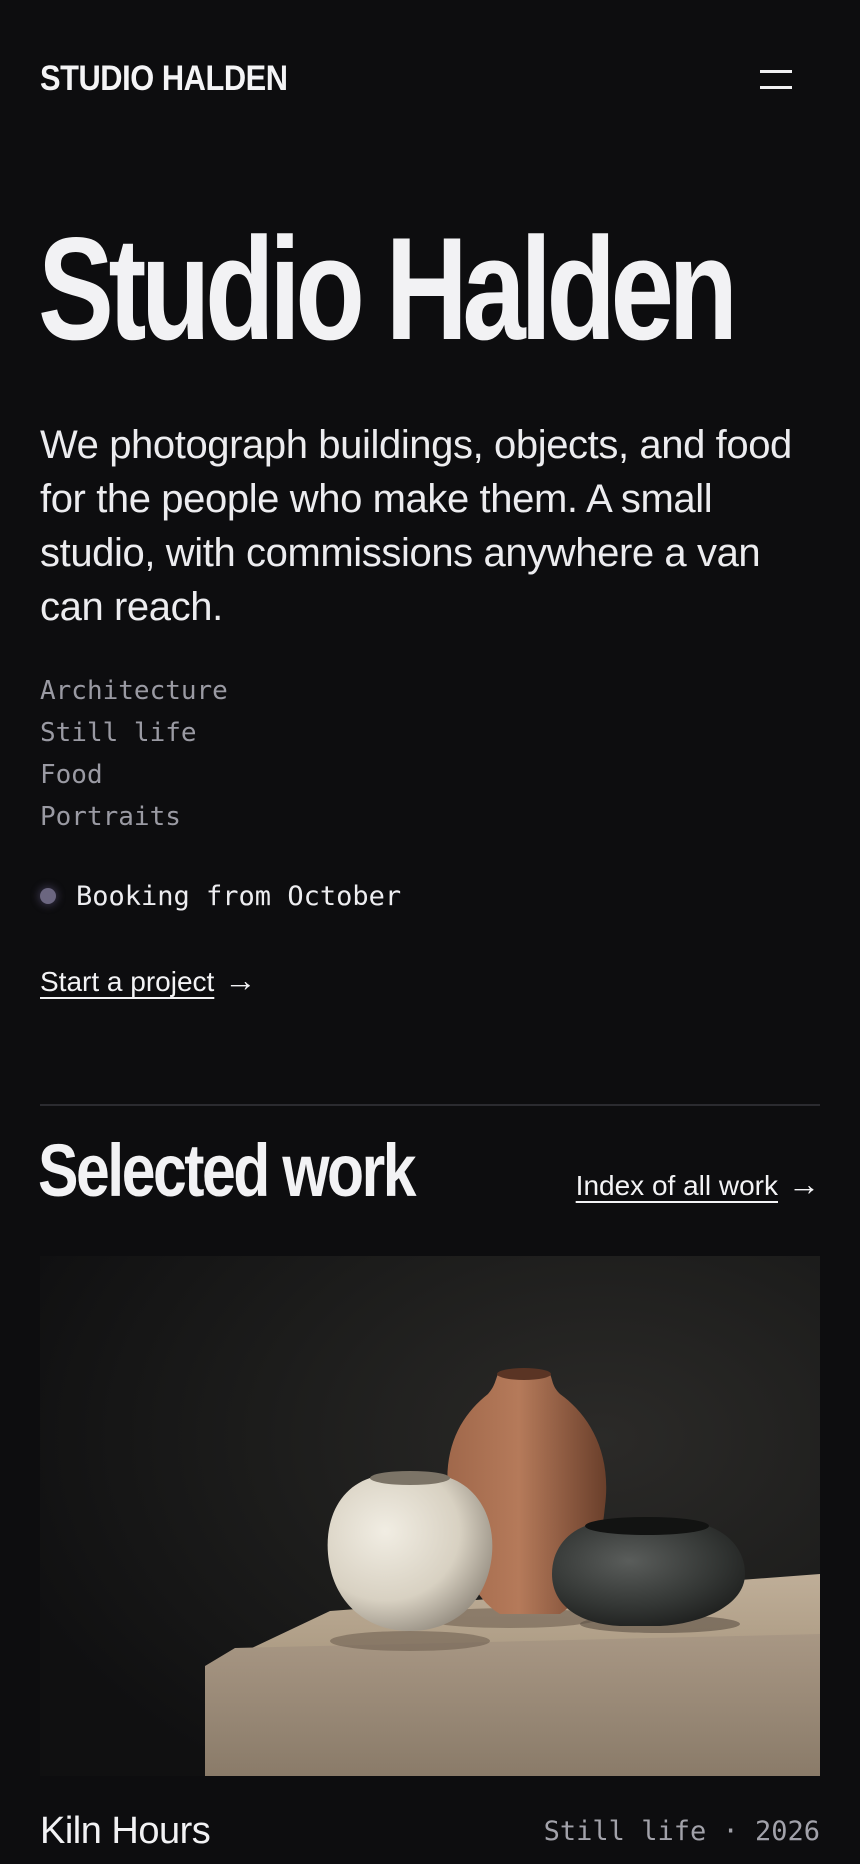 The image size is (860, 1864). What do you see at coordinates (776, 87) in the screenshot?
I see `hamburger-menu-icon-line` at bounding box center [776, 87].